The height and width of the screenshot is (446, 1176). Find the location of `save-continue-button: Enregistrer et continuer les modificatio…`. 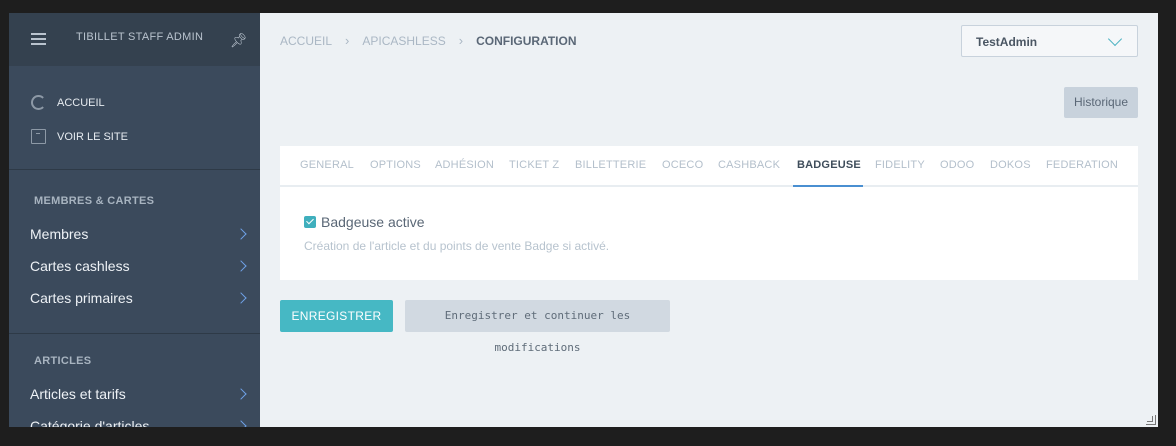

save-continue-button: Enregistrer et continuer les modificatio… is located at coordinates (537, 327).